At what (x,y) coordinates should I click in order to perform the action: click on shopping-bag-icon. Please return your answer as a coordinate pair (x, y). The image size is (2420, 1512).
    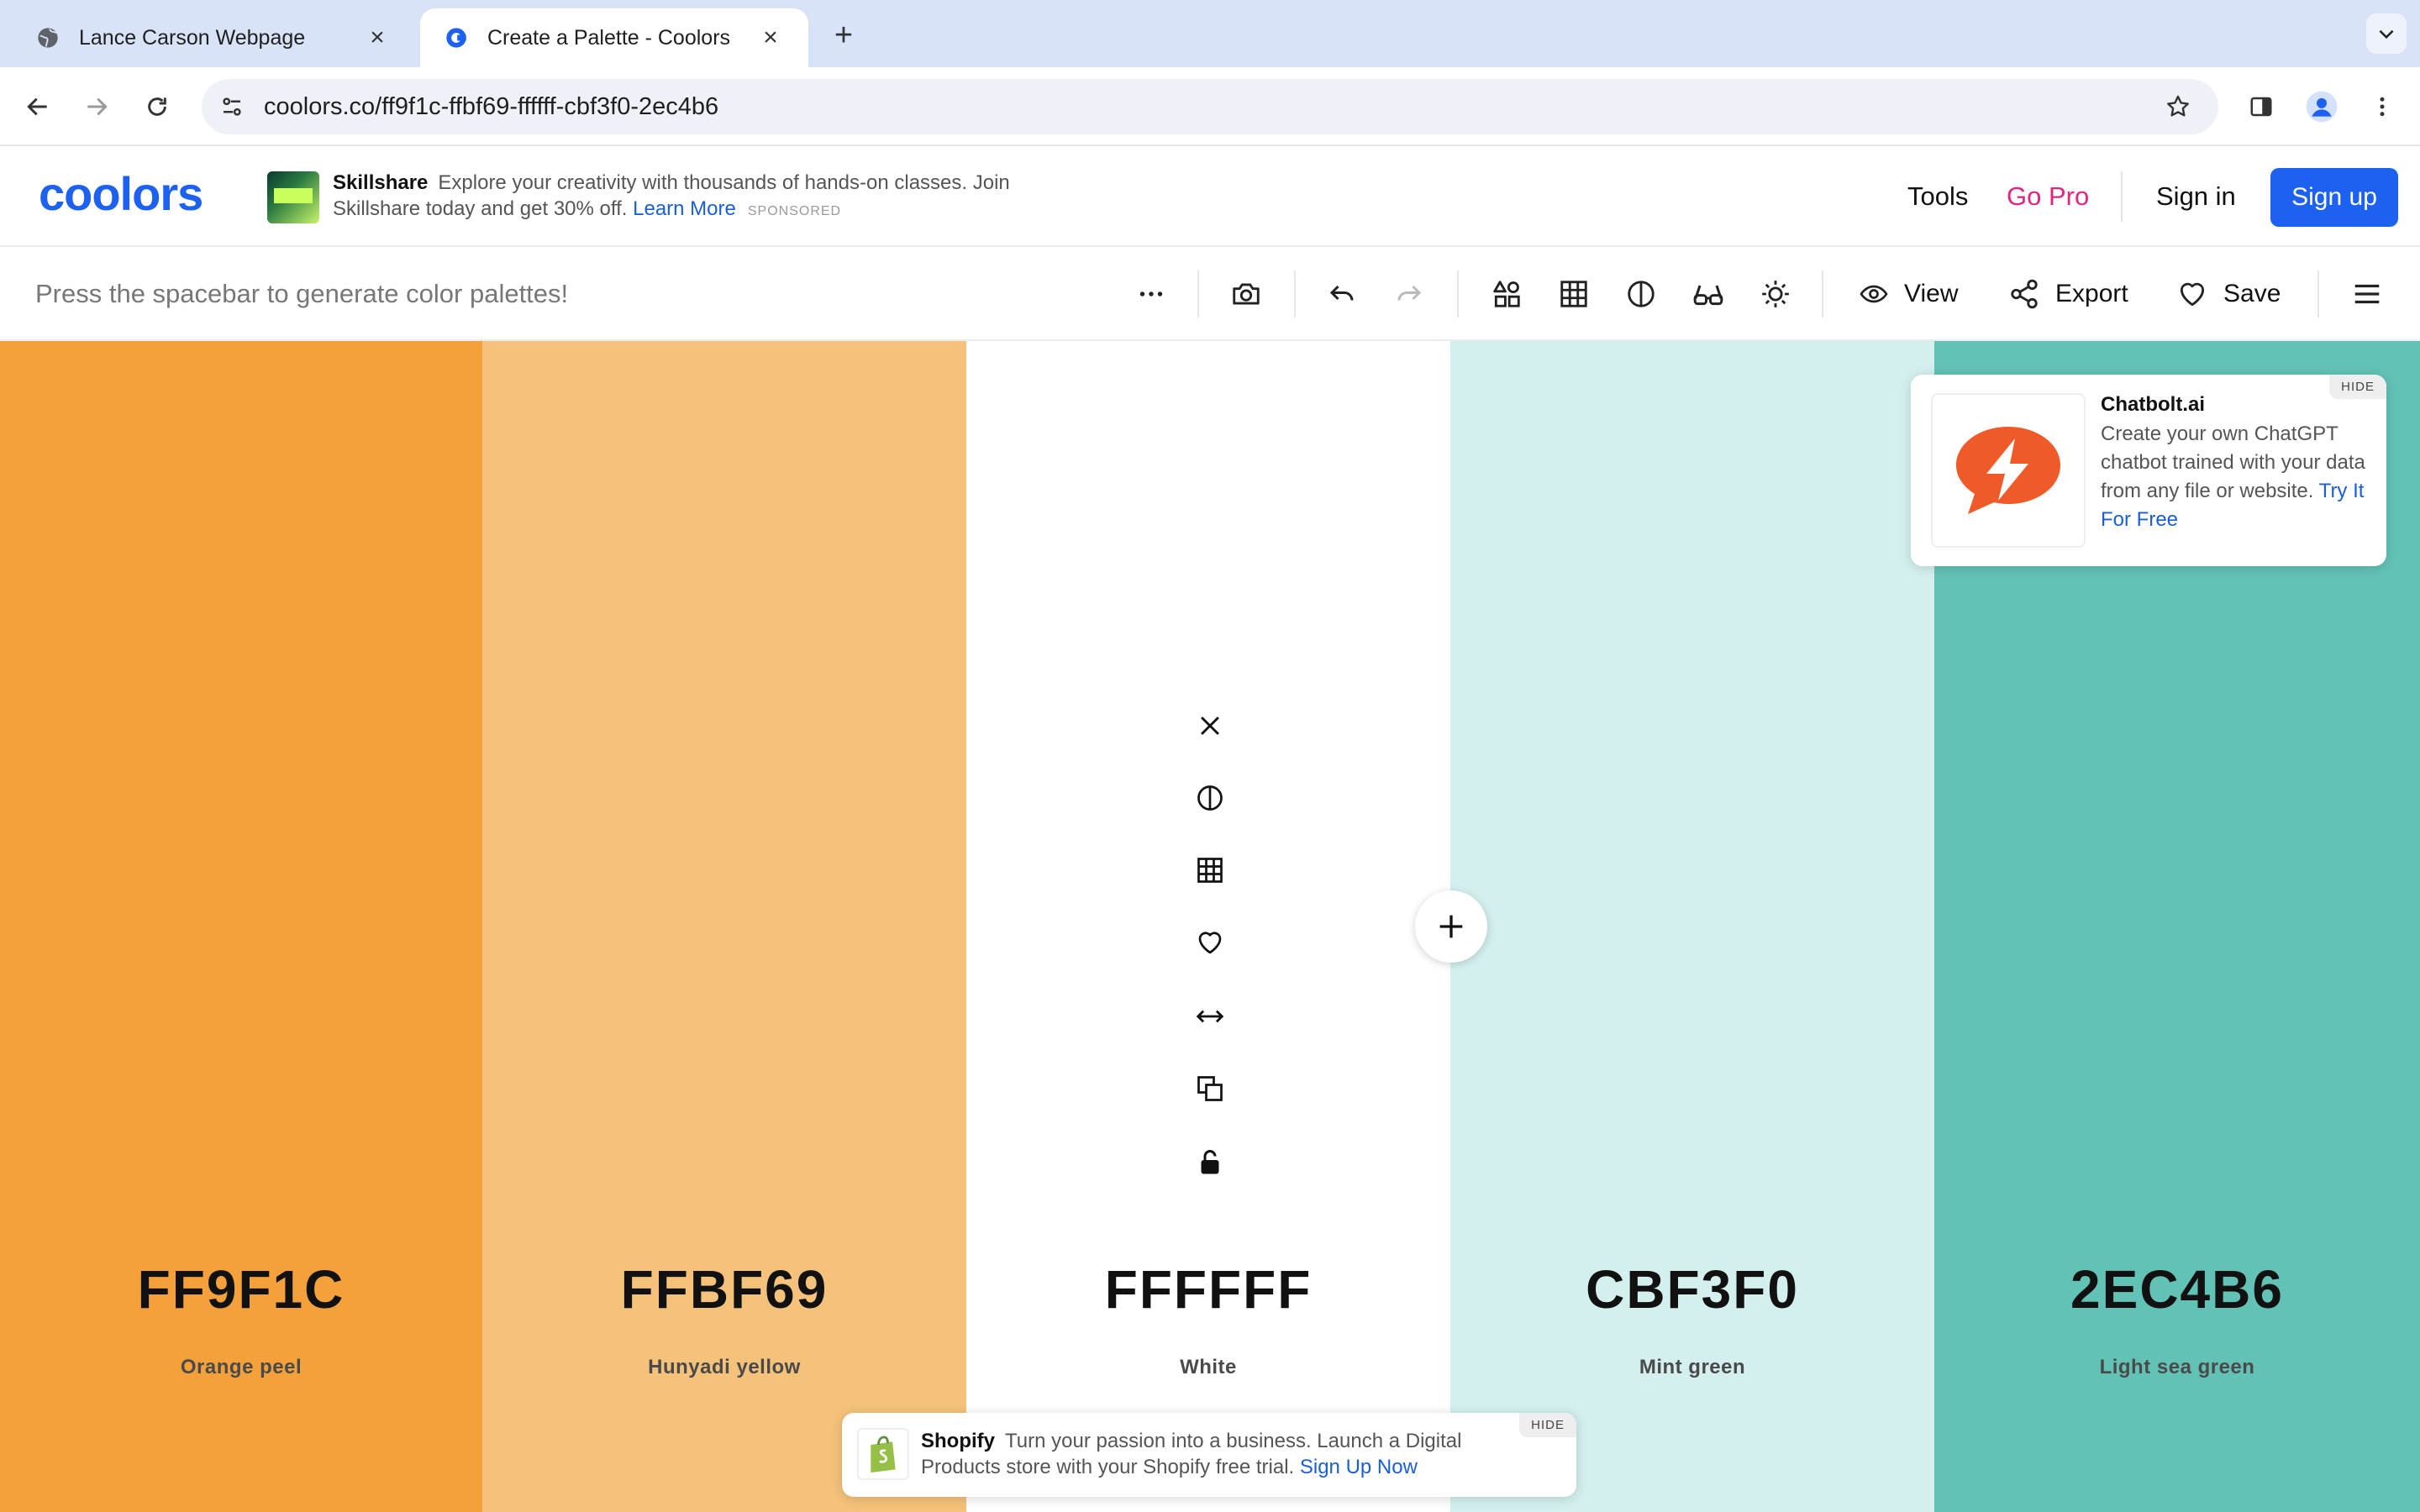
    Looking at the image, I should click on (883, 1454).